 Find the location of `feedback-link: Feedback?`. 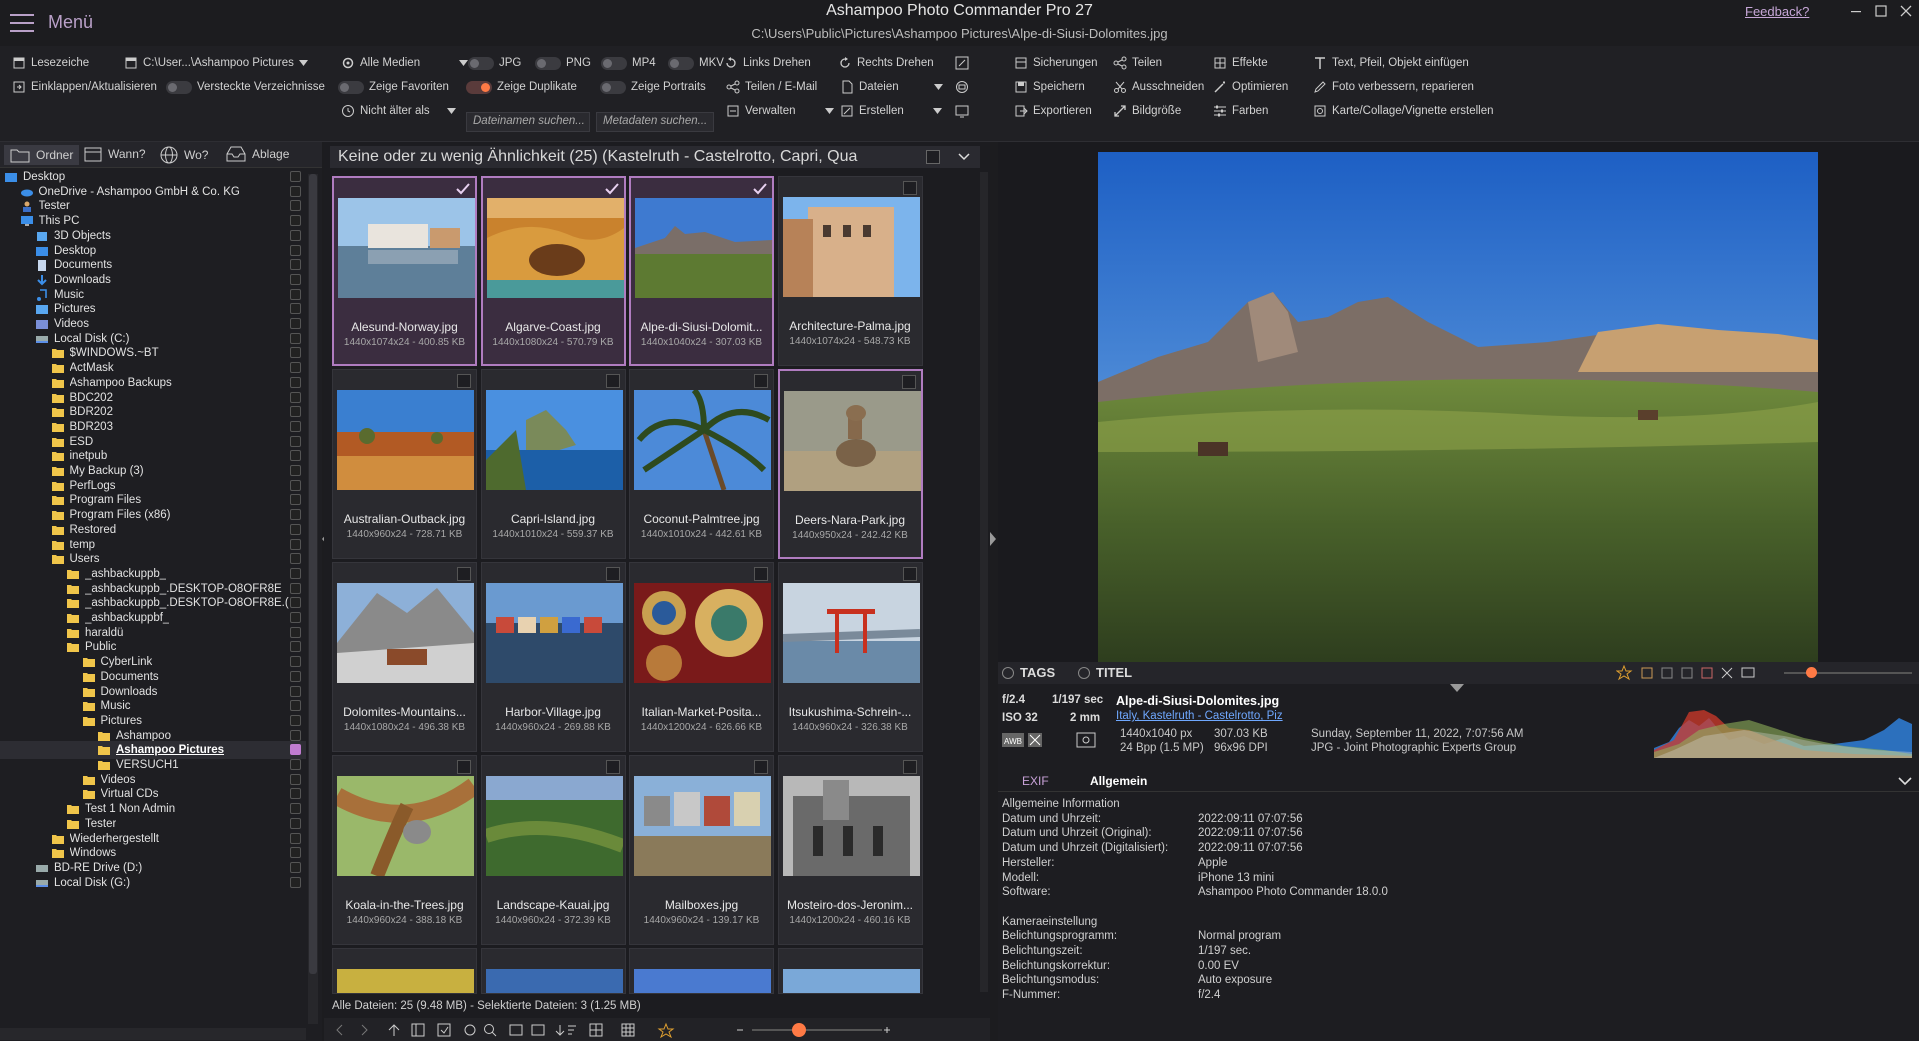

feedback-link: Feedback? is located at coordinates (1777, 11).